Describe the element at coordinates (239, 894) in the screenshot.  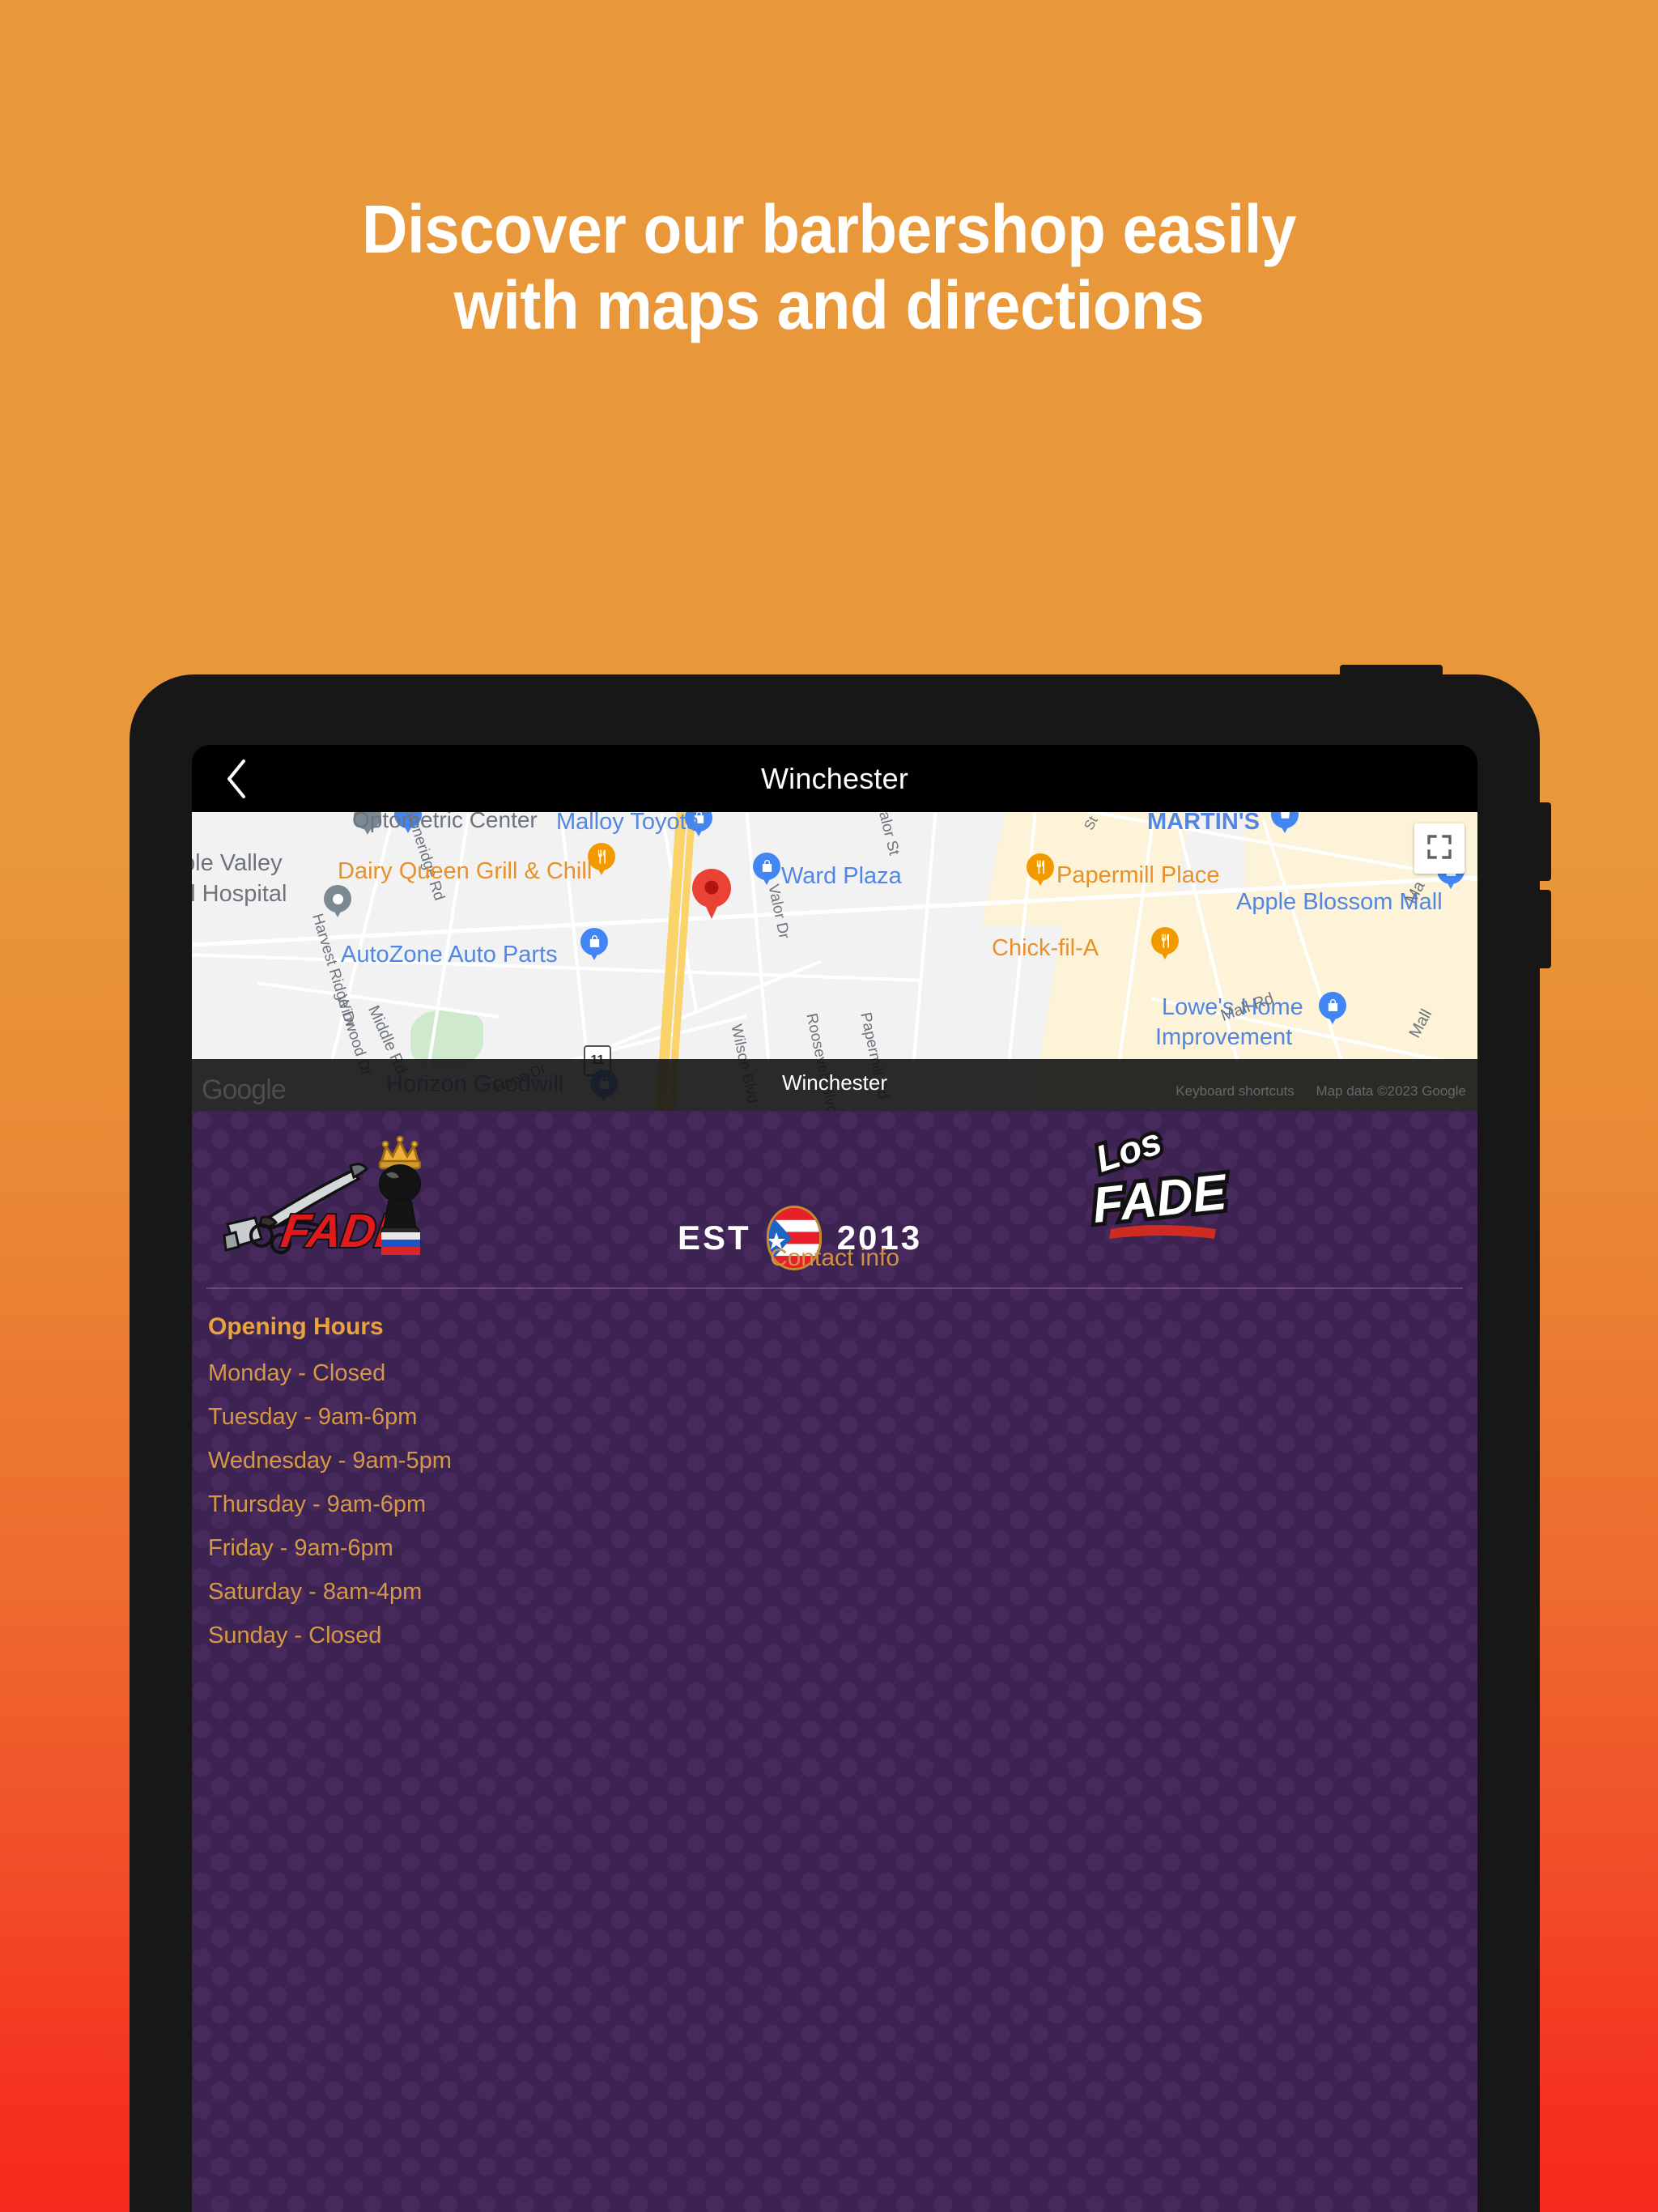
I see `map-label: al Hospital` at that location.